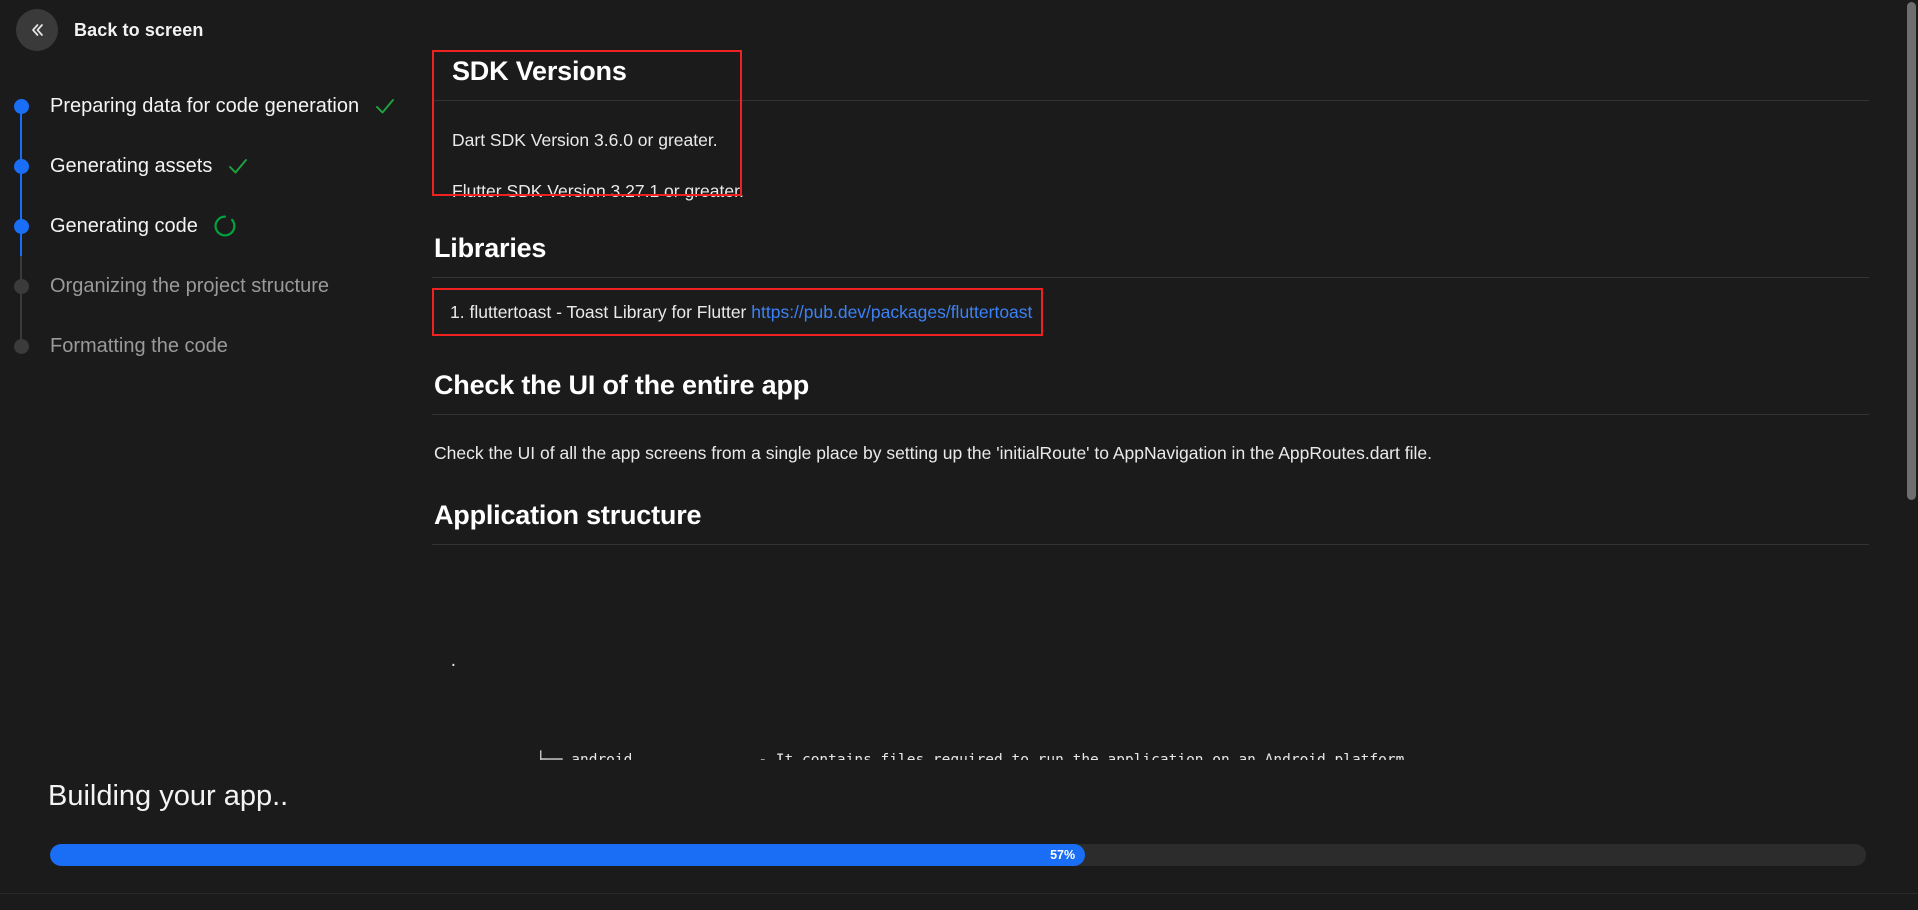  Describe the element at coordinates (131, 165) in the screenshot. I see `timeline-step-label: Generating assets` at that location.